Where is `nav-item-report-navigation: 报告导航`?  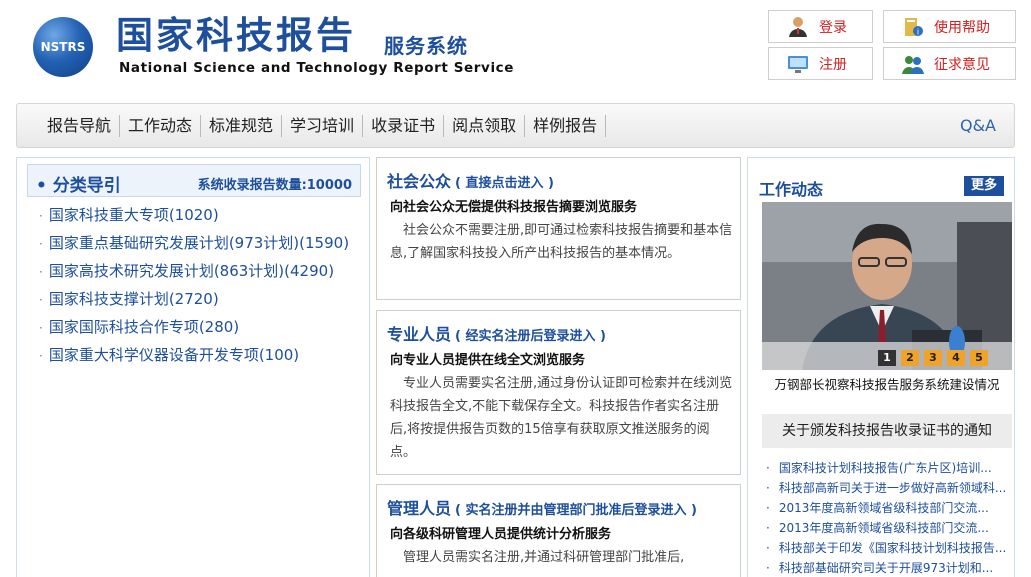 nav-item-report-navigation: 报告导航 is located at coordinates (80, 125).